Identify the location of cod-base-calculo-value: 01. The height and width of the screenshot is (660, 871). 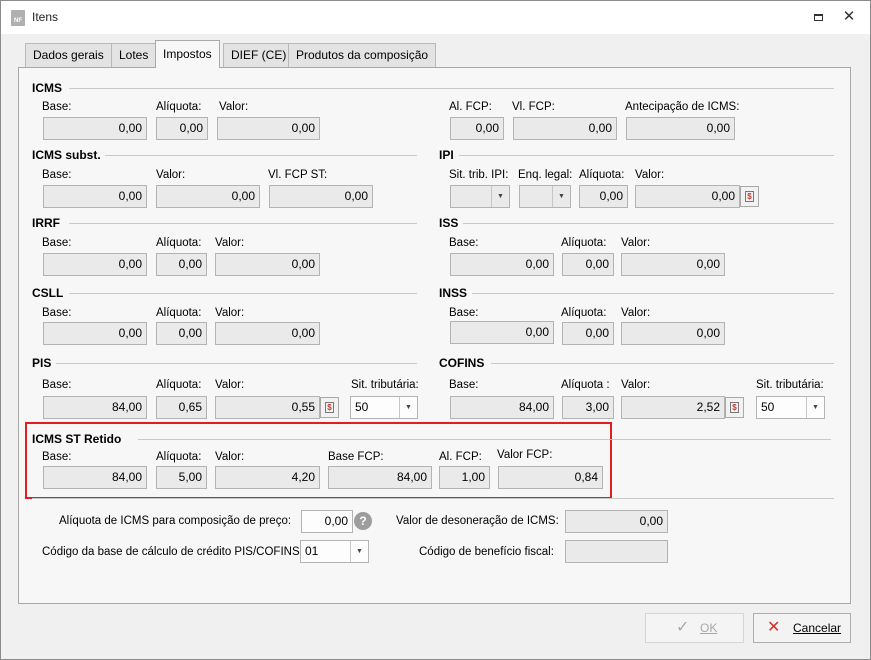
(312, 551).